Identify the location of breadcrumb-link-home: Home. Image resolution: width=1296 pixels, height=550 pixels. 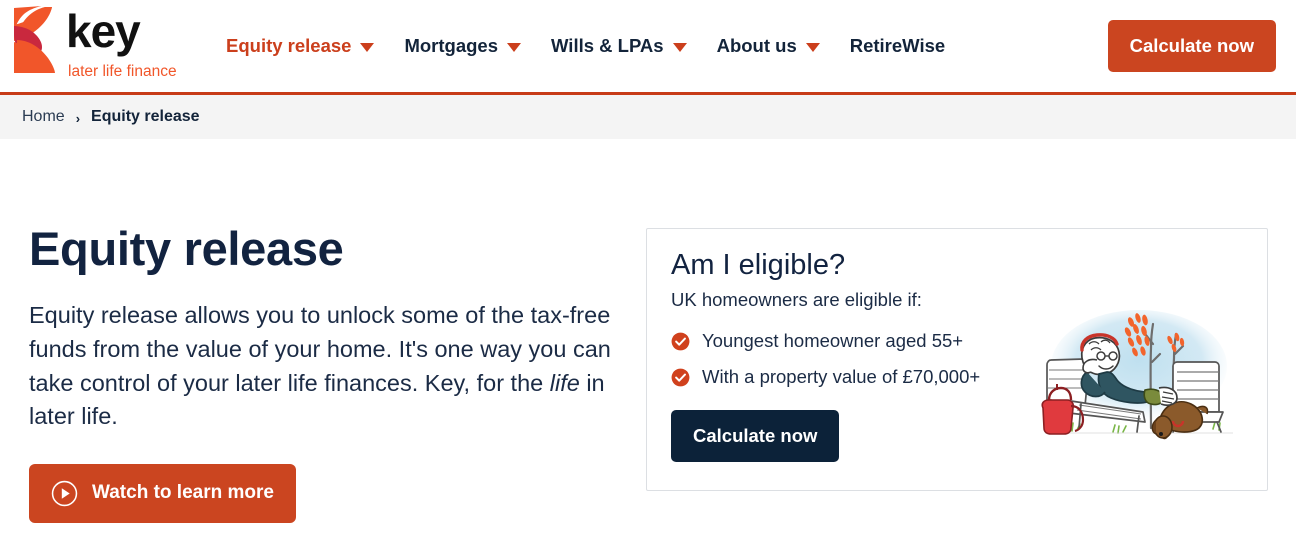
(43, 117).